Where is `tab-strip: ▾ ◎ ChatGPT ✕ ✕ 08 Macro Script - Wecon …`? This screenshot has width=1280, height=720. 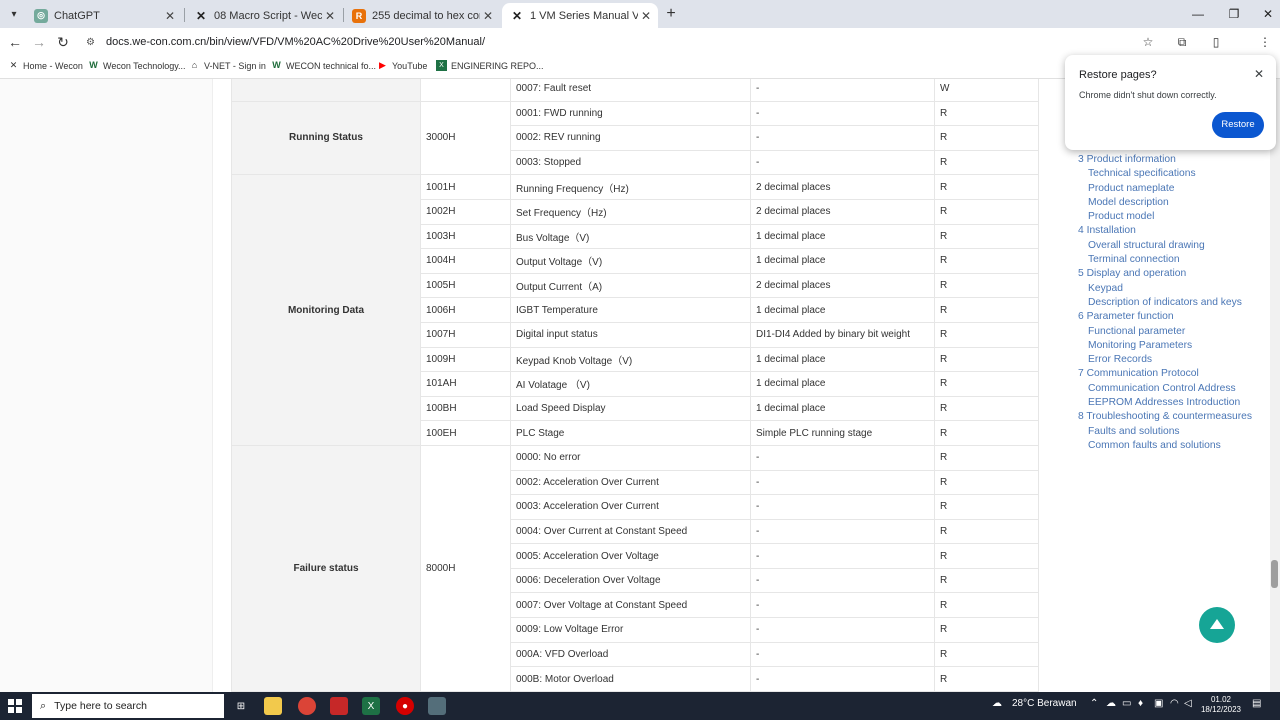
tab-strip: ▾ ◎ ChatGPT ✕ ✕ 08 Macro Script - Wecon … is located at coordinates (640, 14).